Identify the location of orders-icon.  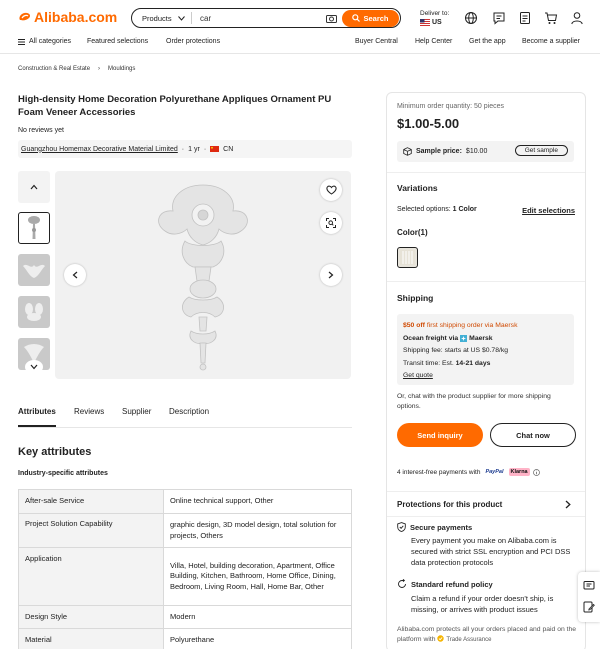
(525, 18).